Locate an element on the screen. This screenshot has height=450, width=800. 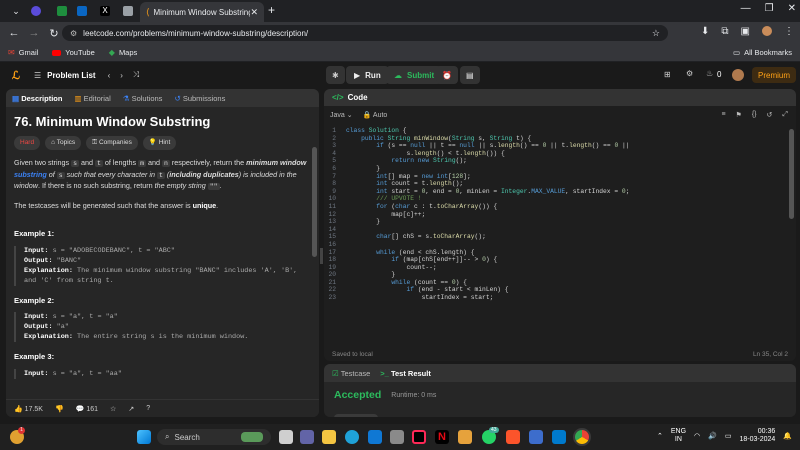
like-button: 👍 17.5K is located at coordinates (28, 409).